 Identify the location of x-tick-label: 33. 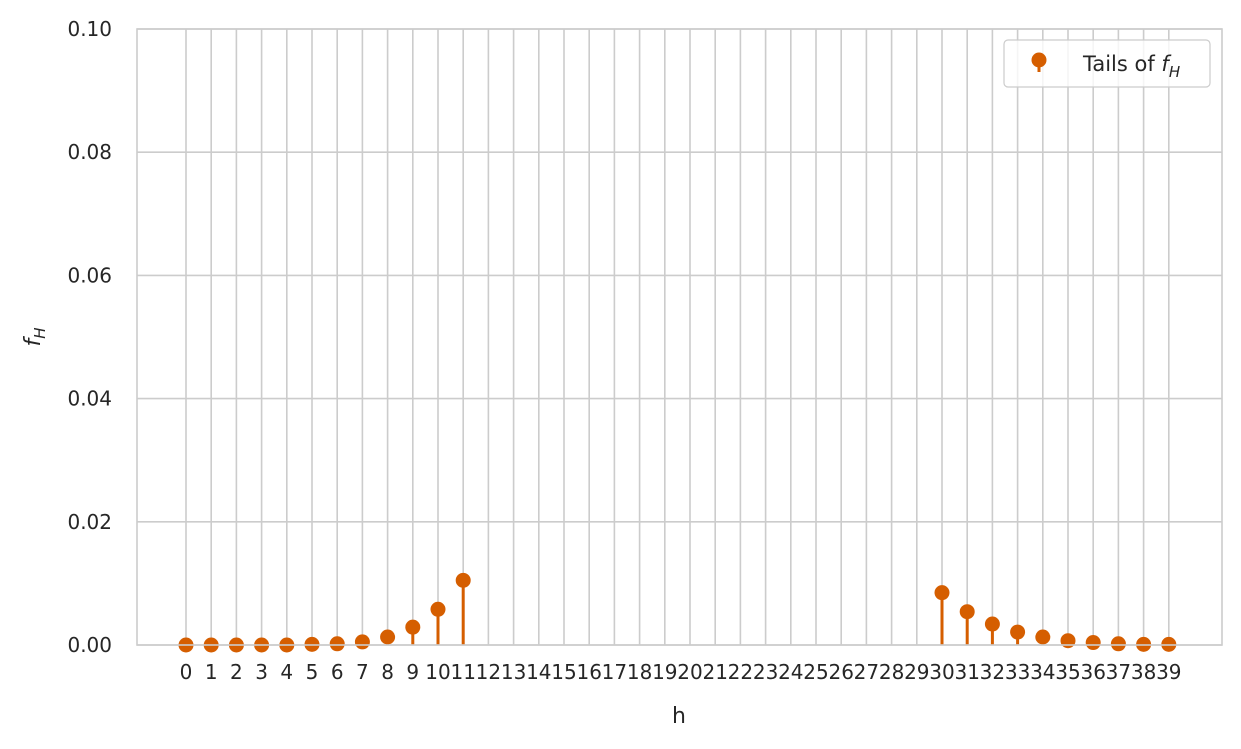
(1017, 672).